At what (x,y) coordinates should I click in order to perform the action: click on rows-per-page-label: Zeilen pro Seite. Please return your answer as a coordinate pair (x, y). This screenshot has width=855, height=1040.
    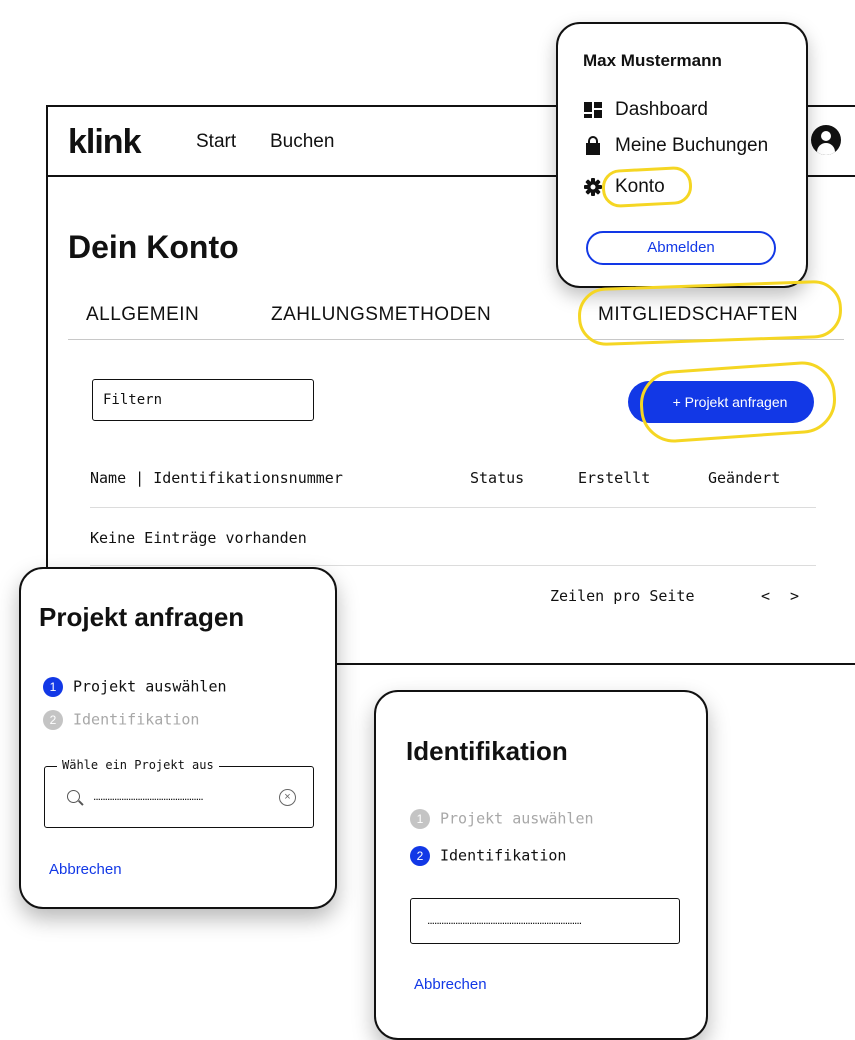
    Looking at the image, I should click on (622, 596).